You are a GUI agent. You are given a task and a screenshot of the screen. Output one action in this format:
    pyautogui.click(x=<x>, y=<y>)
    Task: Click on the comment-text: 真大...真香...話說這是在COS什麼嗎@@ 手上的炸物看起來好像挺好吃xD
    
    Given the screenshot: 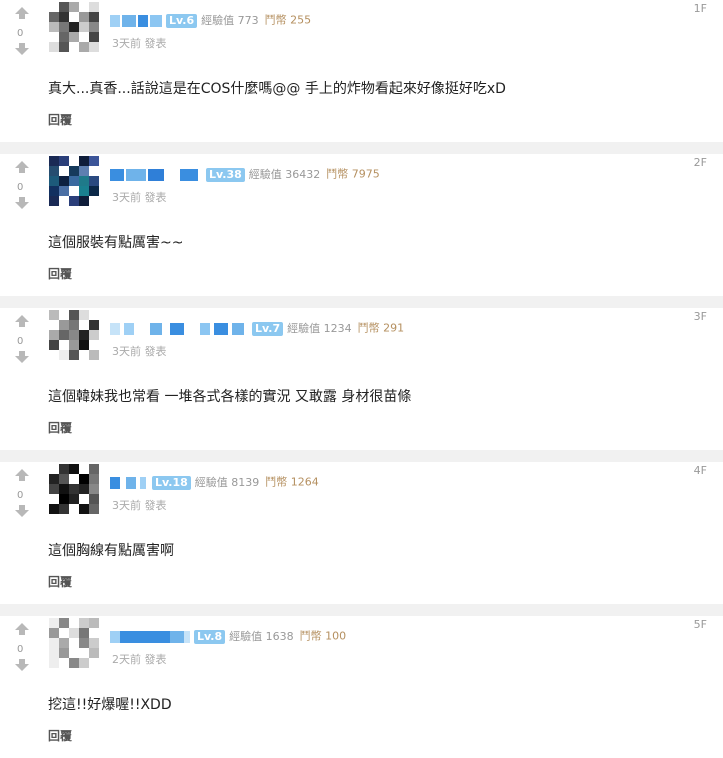 What is the action you would take?
    pyautogui.click(x=277, y=89)
    